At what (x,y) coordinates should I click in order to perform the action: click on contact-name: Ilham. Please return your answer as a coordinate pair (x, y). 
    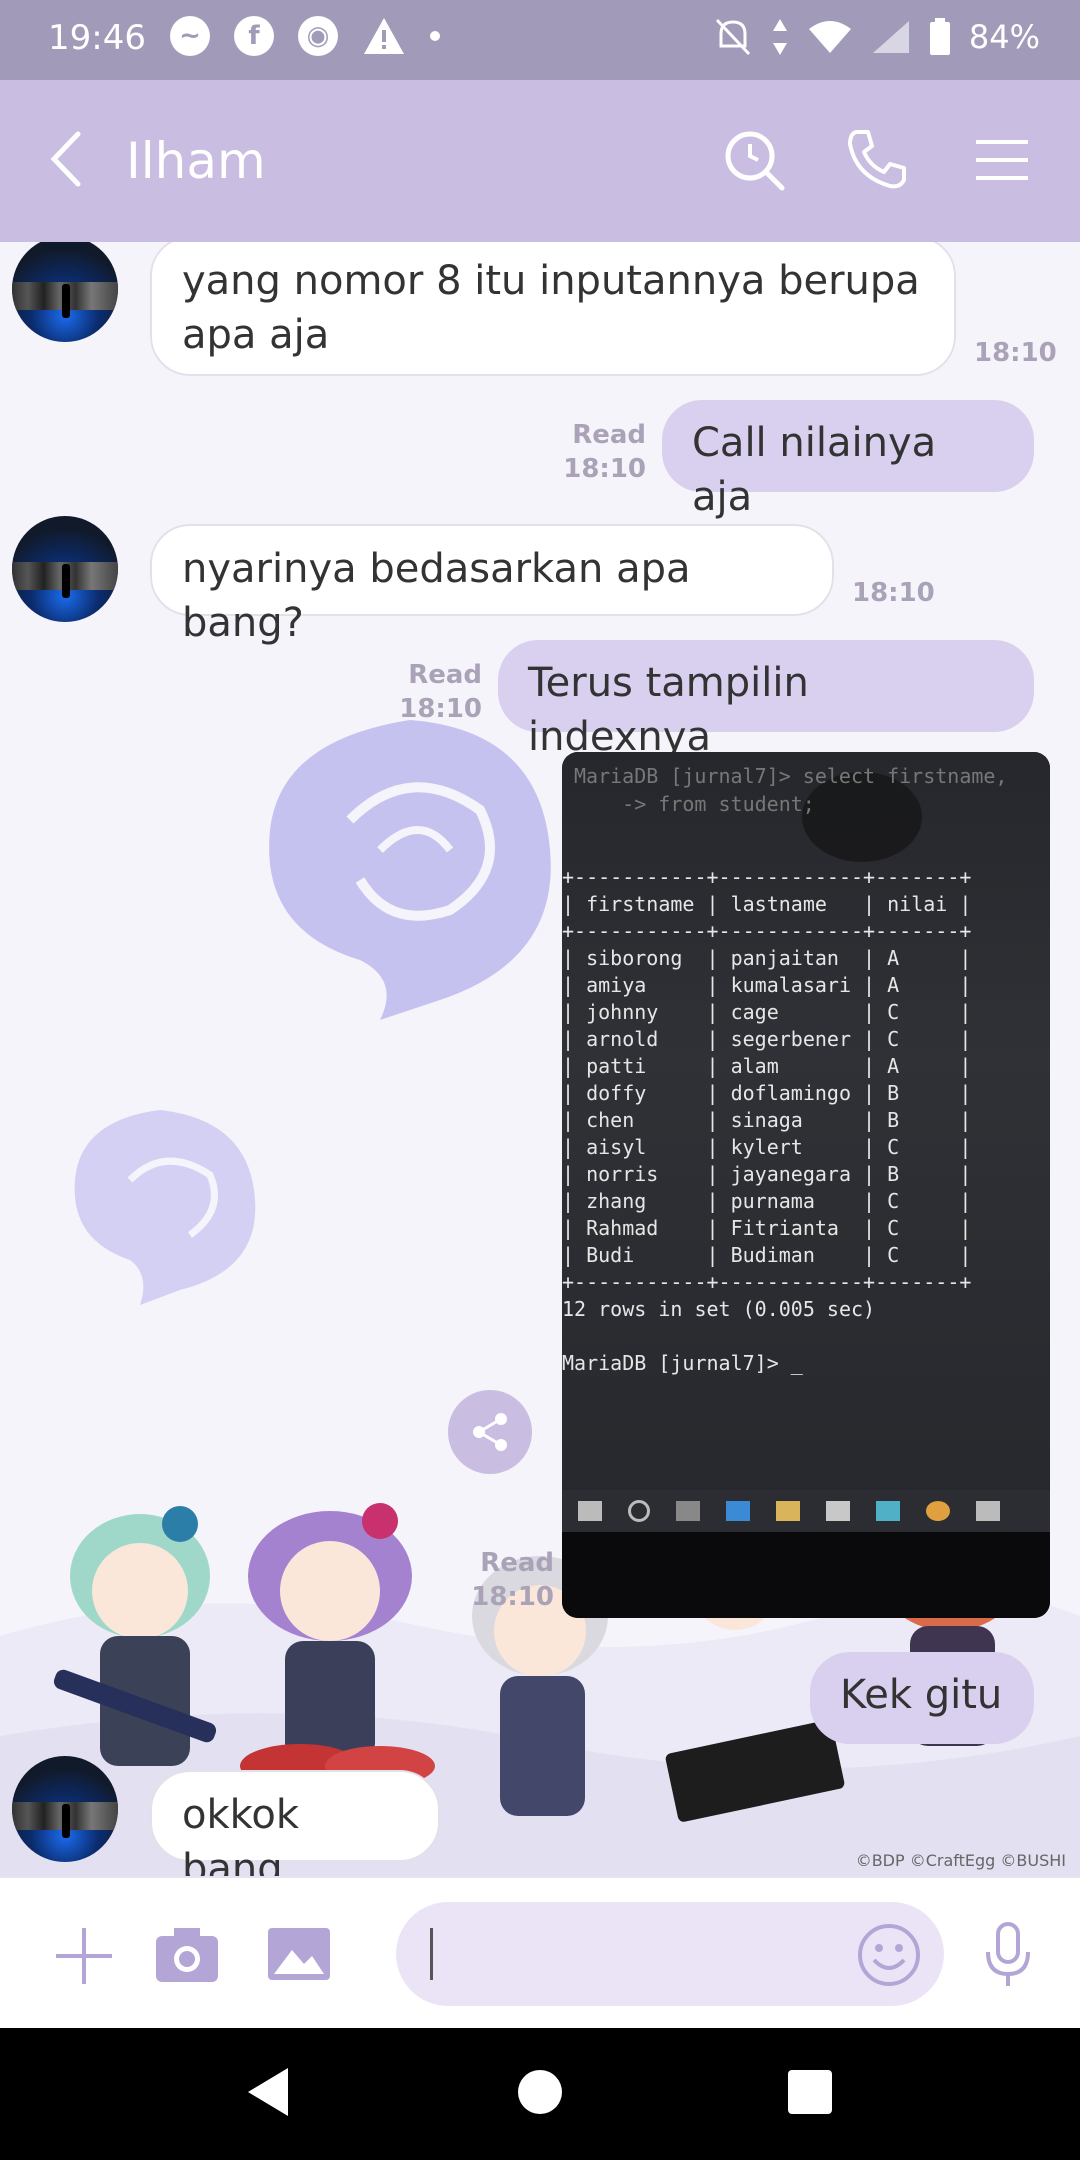
    Looking at the image, I should click on (196, 161).